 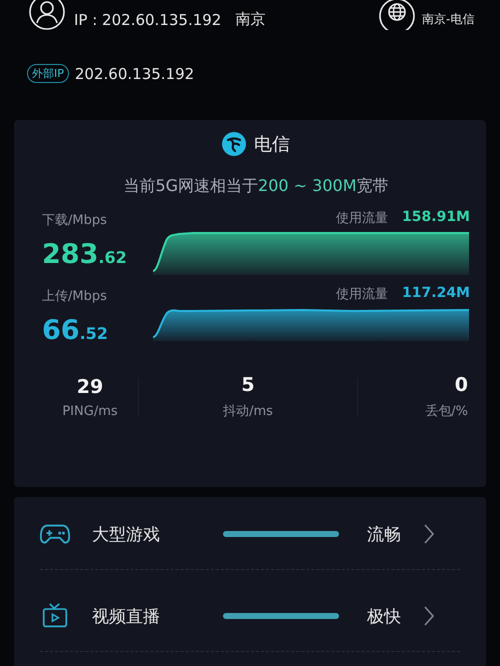 I want to click on globe-icon, so click(x=397, y=15).